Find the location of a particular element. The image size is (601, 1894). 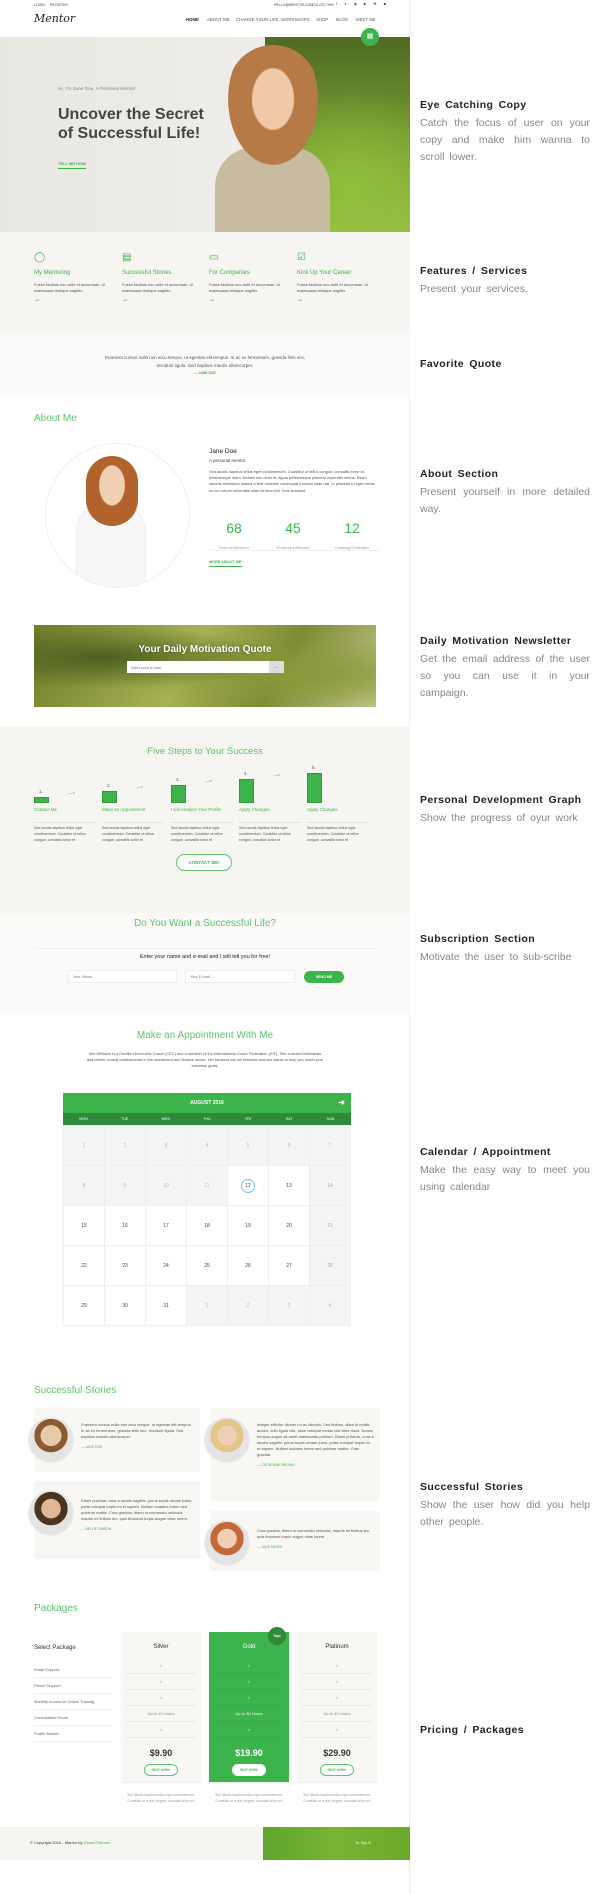

calendar-day: 27 is located at coordinates (289, 1266).